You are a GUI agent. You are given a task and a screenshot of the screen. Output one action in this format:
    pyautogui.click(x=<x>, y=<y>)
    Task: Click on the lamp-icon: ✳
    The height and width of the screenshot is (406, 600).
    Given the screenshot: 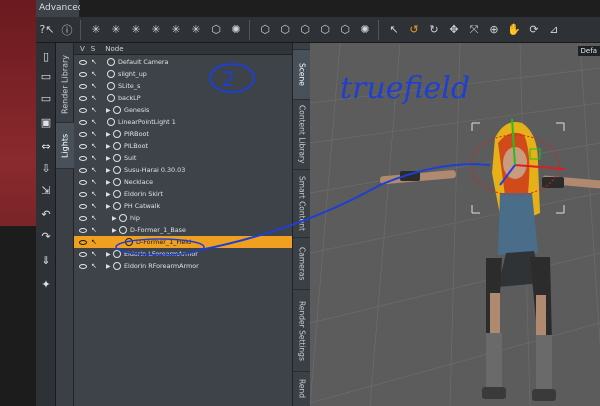 What is the action you would take?
    pyautogui.click(x=196, y=30)
    